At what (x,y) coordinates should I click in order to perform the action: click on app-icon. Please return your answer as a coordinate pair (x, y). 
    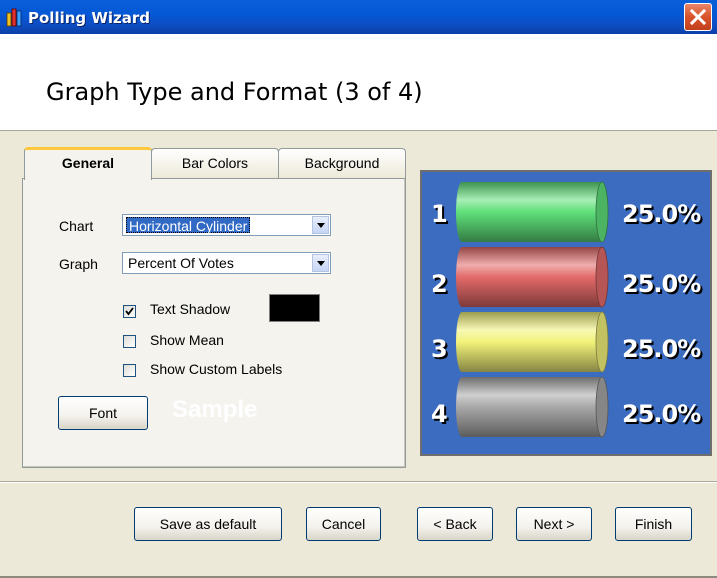
    Looking at the image, I should click on (14, 17).